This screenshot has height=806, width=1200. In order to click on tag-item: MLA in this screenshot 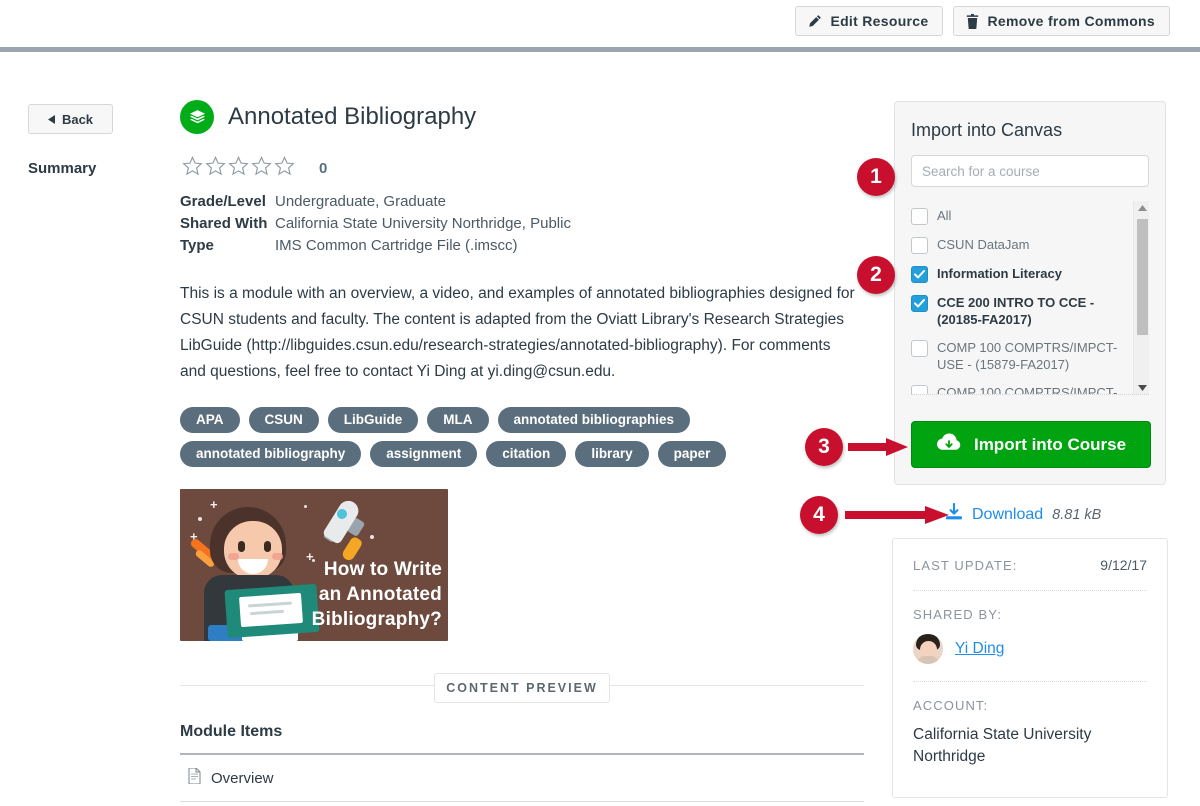, I will do `click(458, 420)`.